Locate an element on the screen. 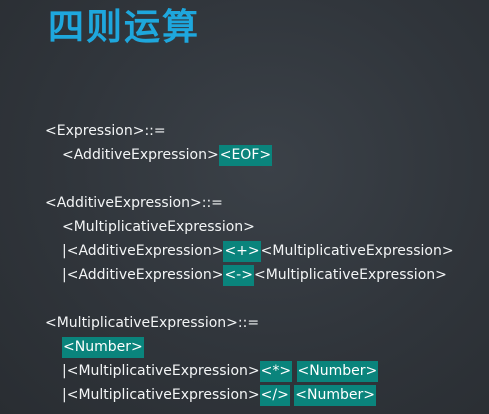 The height and width of the screenshot is (414, 489). nonterminal-text: <AdditiveExpression> is located at coordinates (140, 155).